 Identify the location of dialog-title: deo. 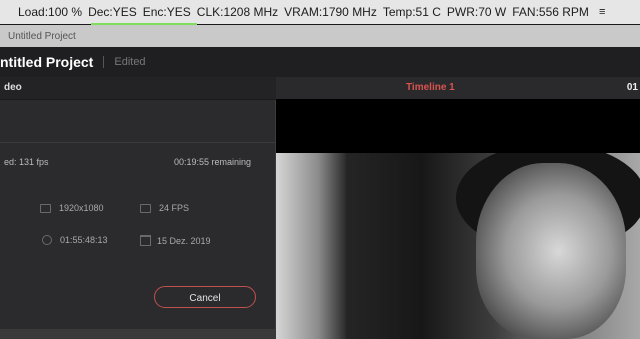
(13, 87).